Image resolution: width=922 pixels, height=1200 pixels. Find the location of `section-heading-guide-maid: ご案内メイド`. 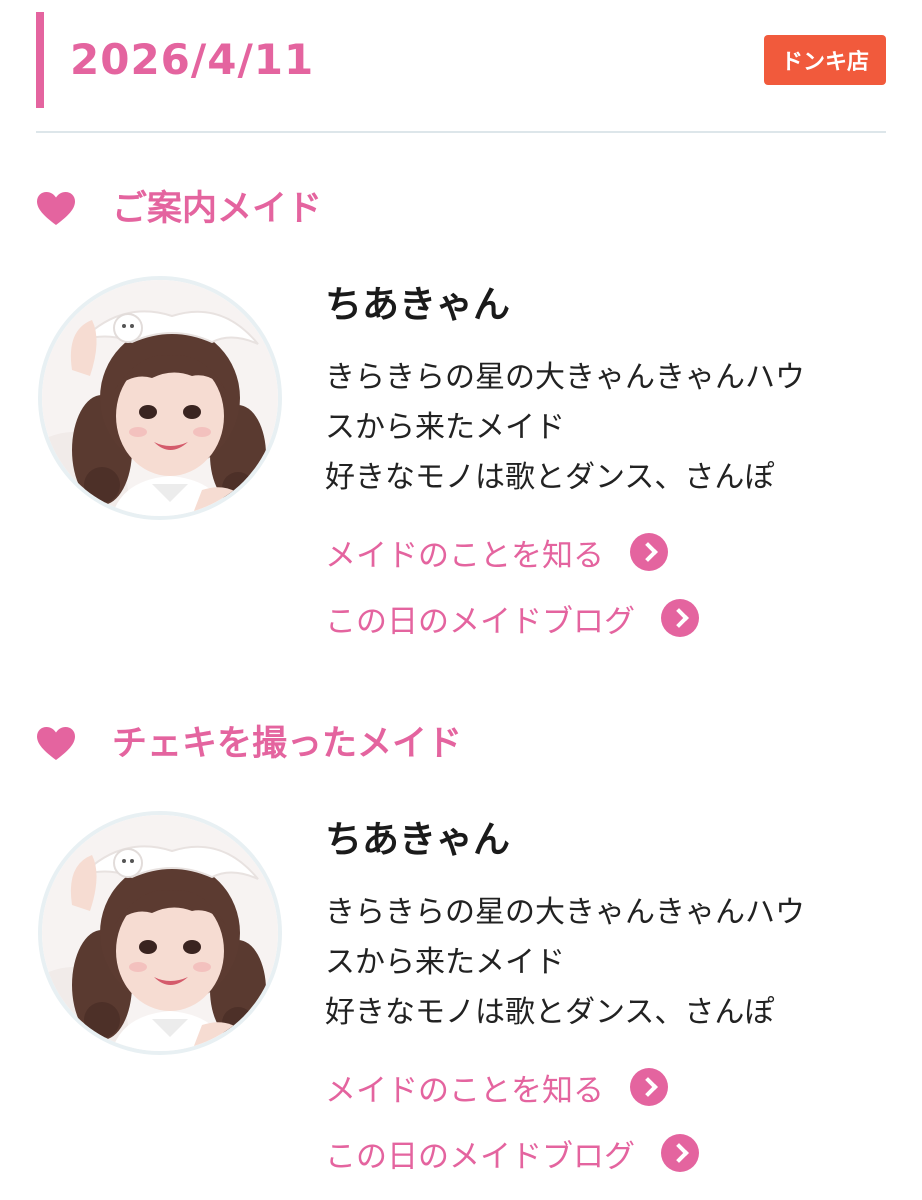

section-heading-guide-maid: ご案内メイド is located at coordinates (179, 209).